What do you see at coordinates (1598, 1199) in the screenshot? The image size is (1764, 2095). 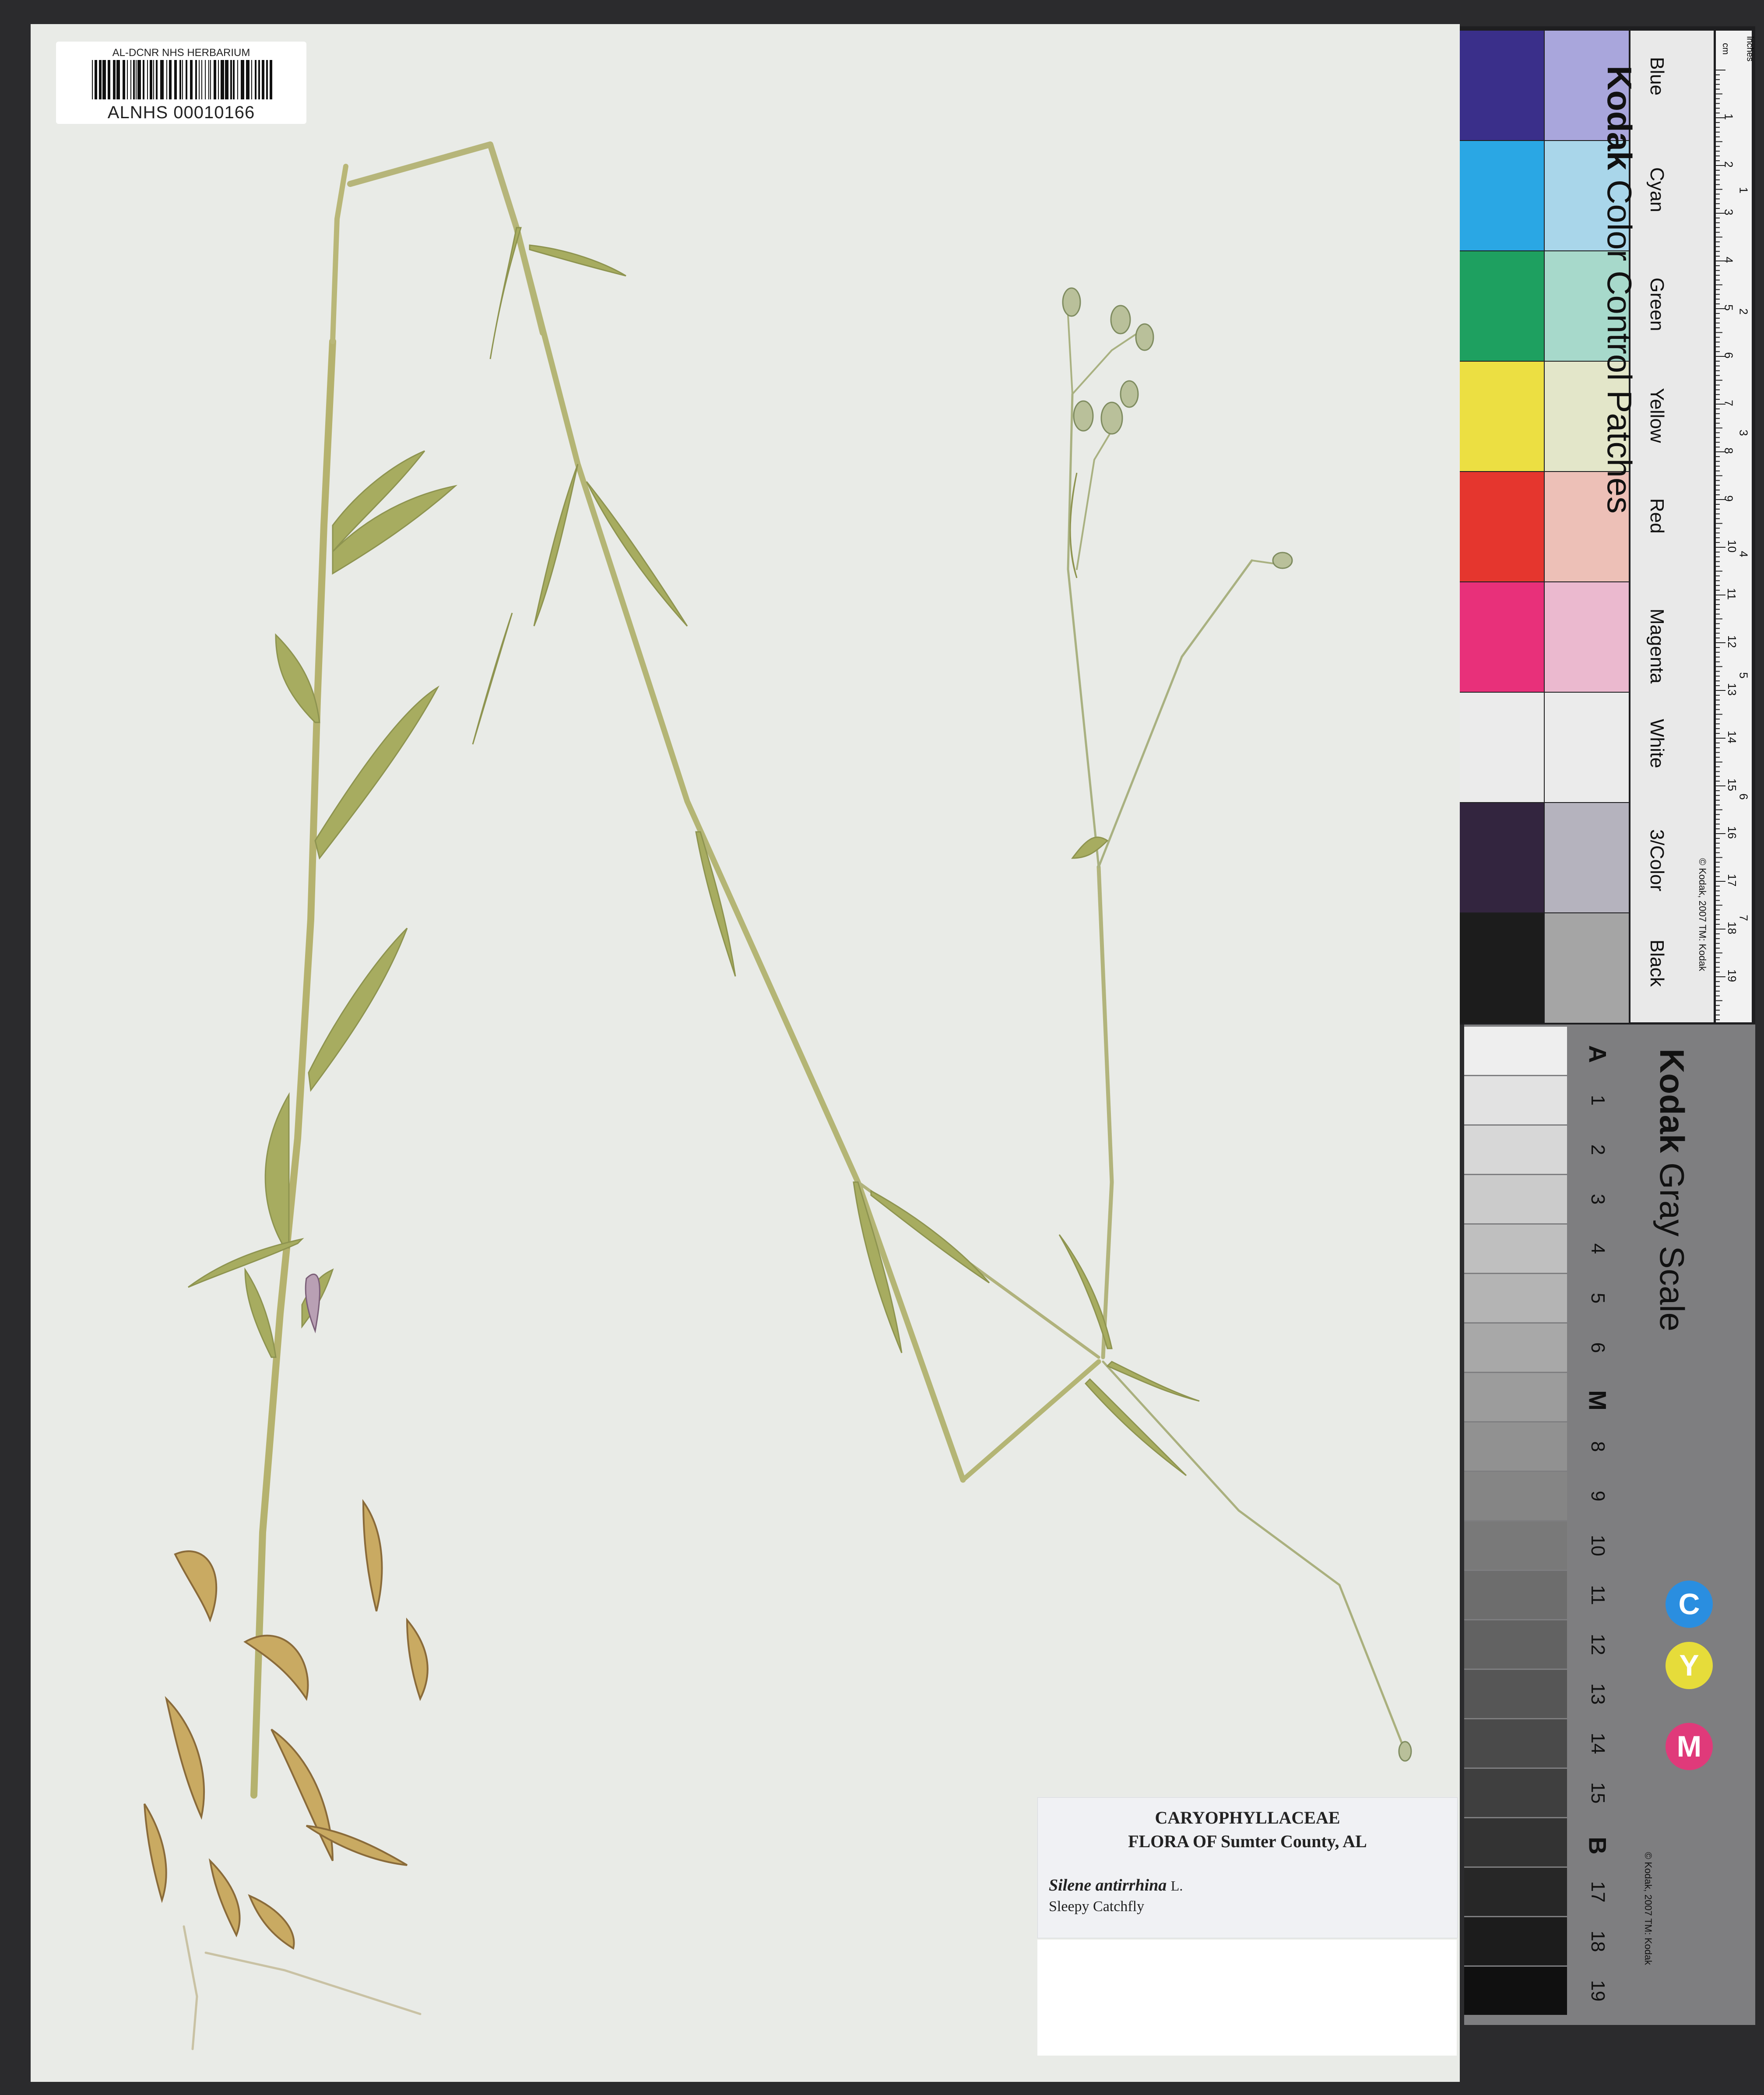 I see `gray-step-label: 3` at bounding box center [1598, 1199].